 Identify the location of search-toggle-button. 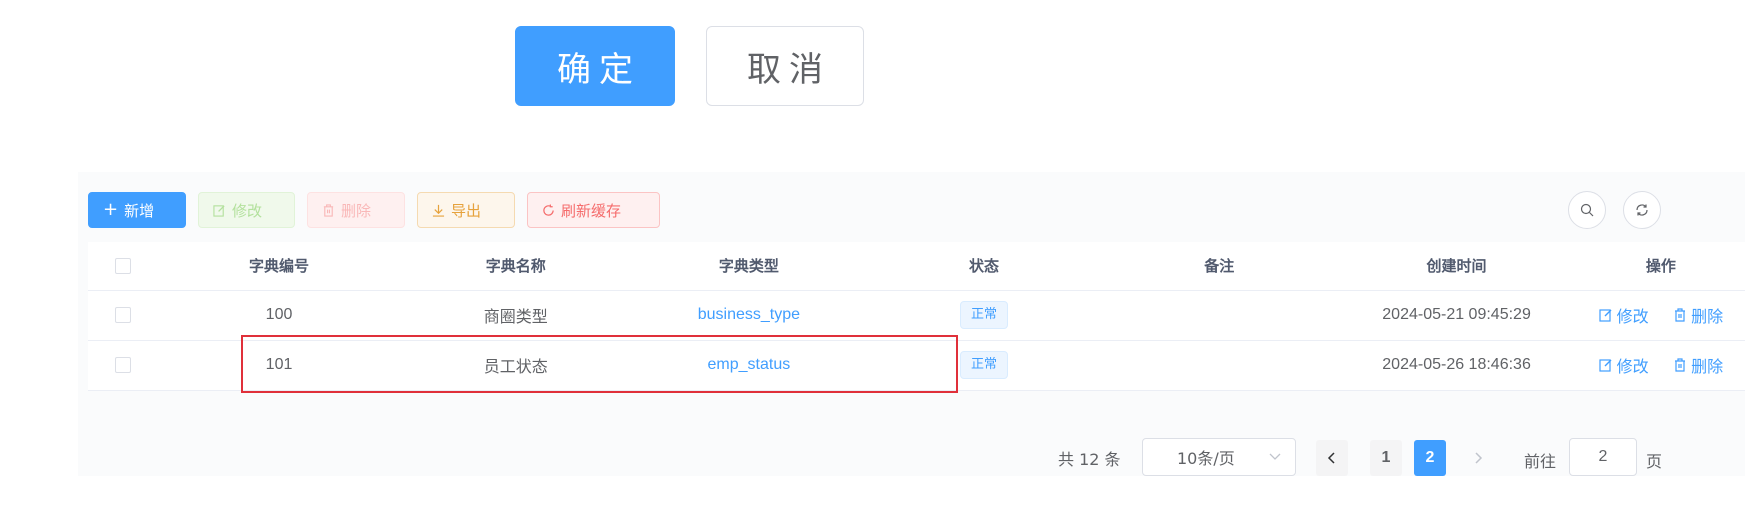
(1587, 210).